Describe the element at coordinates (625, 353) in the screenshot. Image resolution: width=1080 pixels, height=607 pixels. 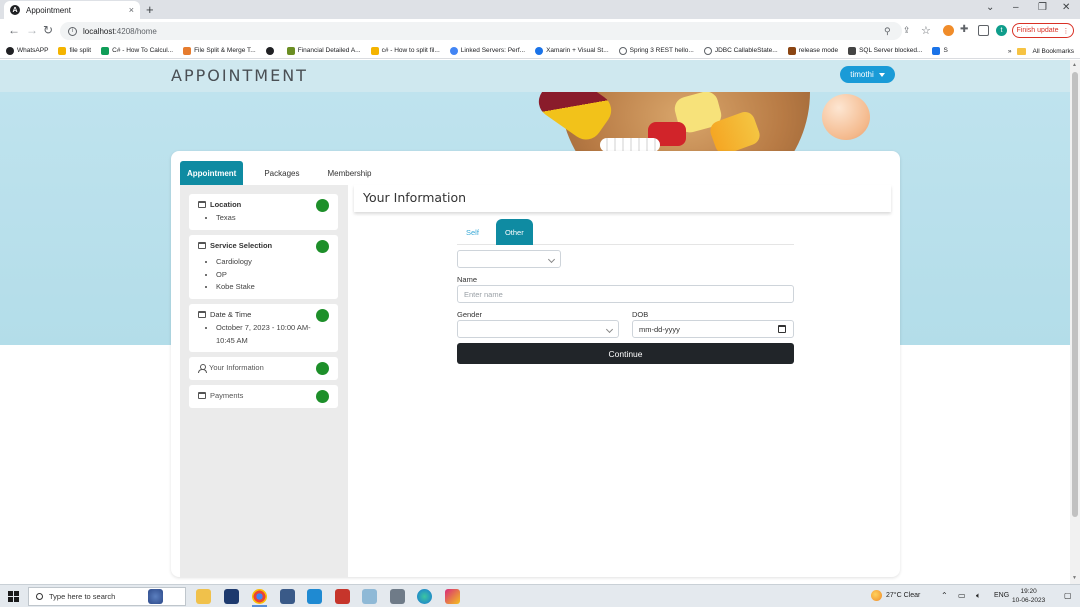
I see `continue-button: Continue` at that location.